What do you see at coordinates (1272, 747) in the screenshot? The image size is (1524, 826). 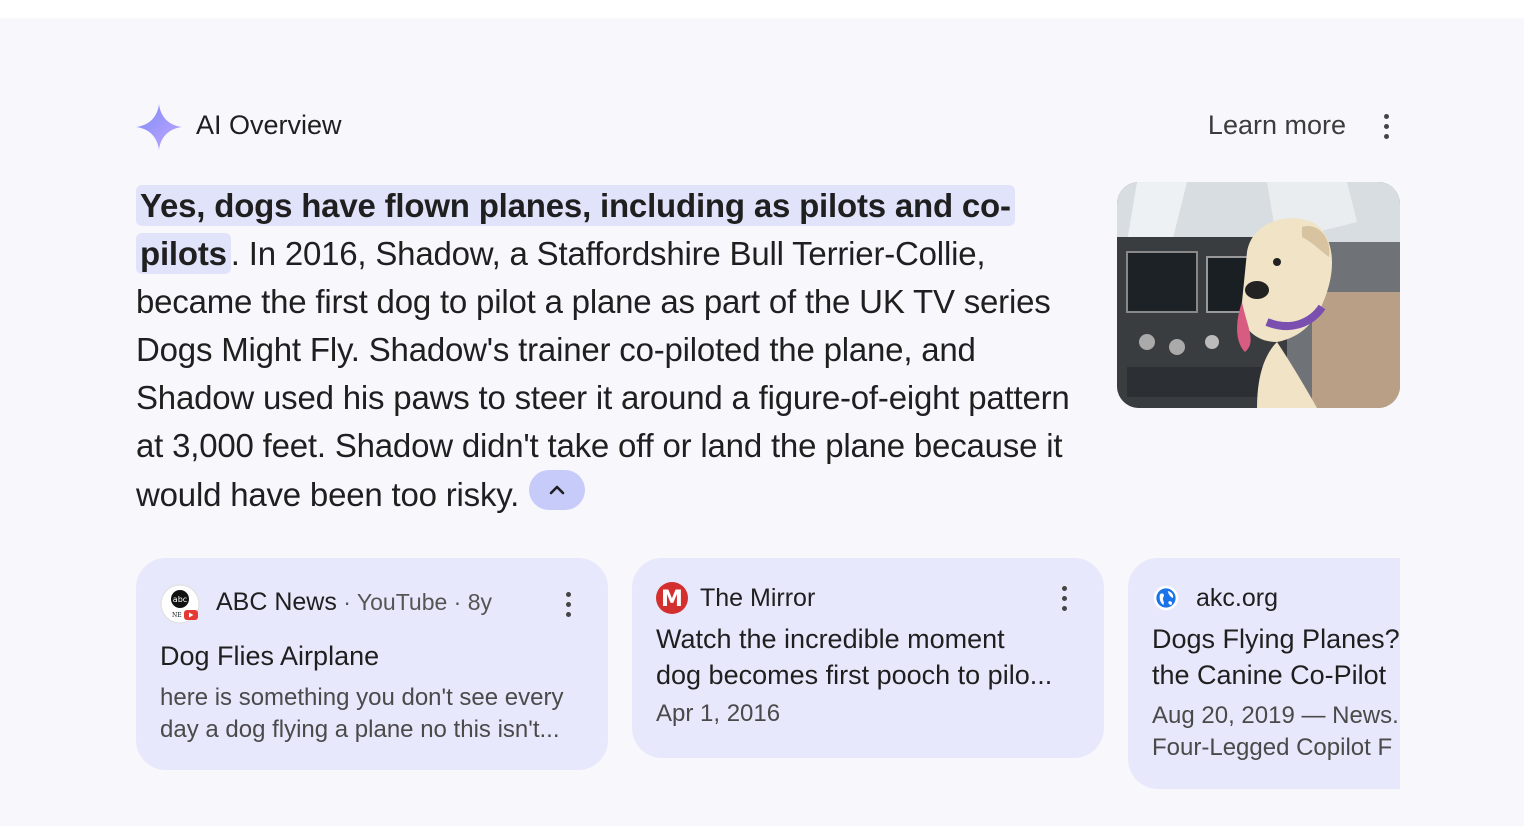 I see `snippet-line: Four-Legged Copilot F` at bounding box center [1272, 747].